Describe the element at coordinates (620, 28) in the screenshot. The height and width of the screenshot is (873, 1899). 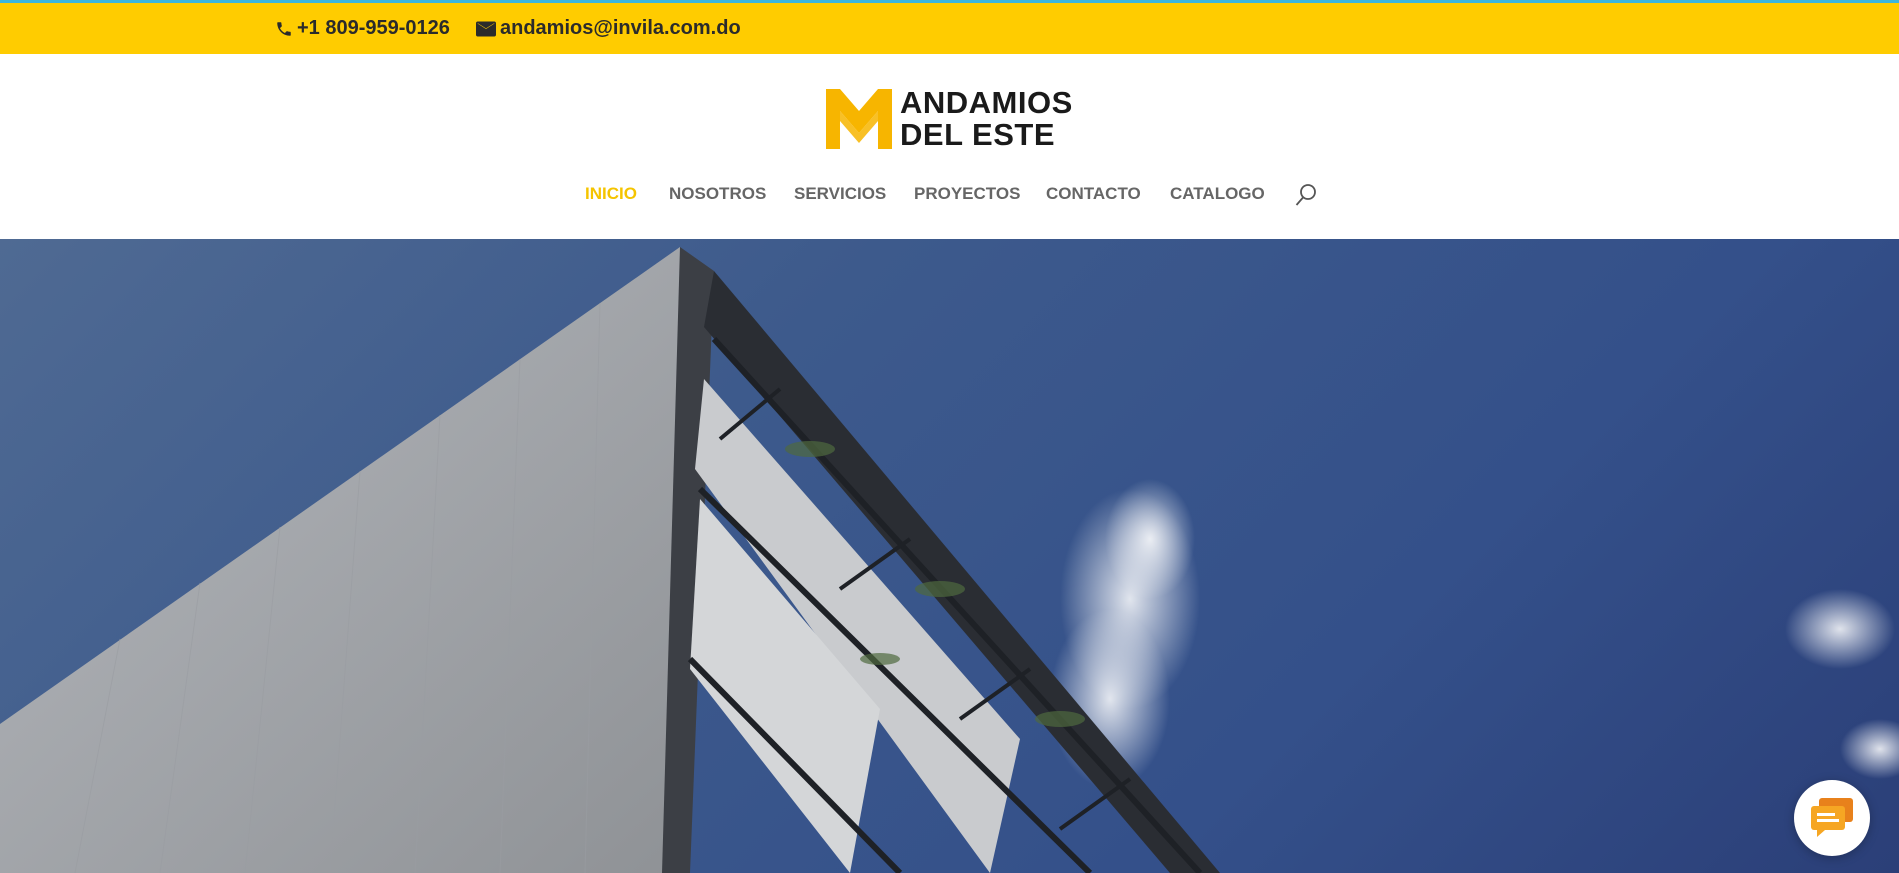
I see `email-address: andamios@invila.com.do` at that location.